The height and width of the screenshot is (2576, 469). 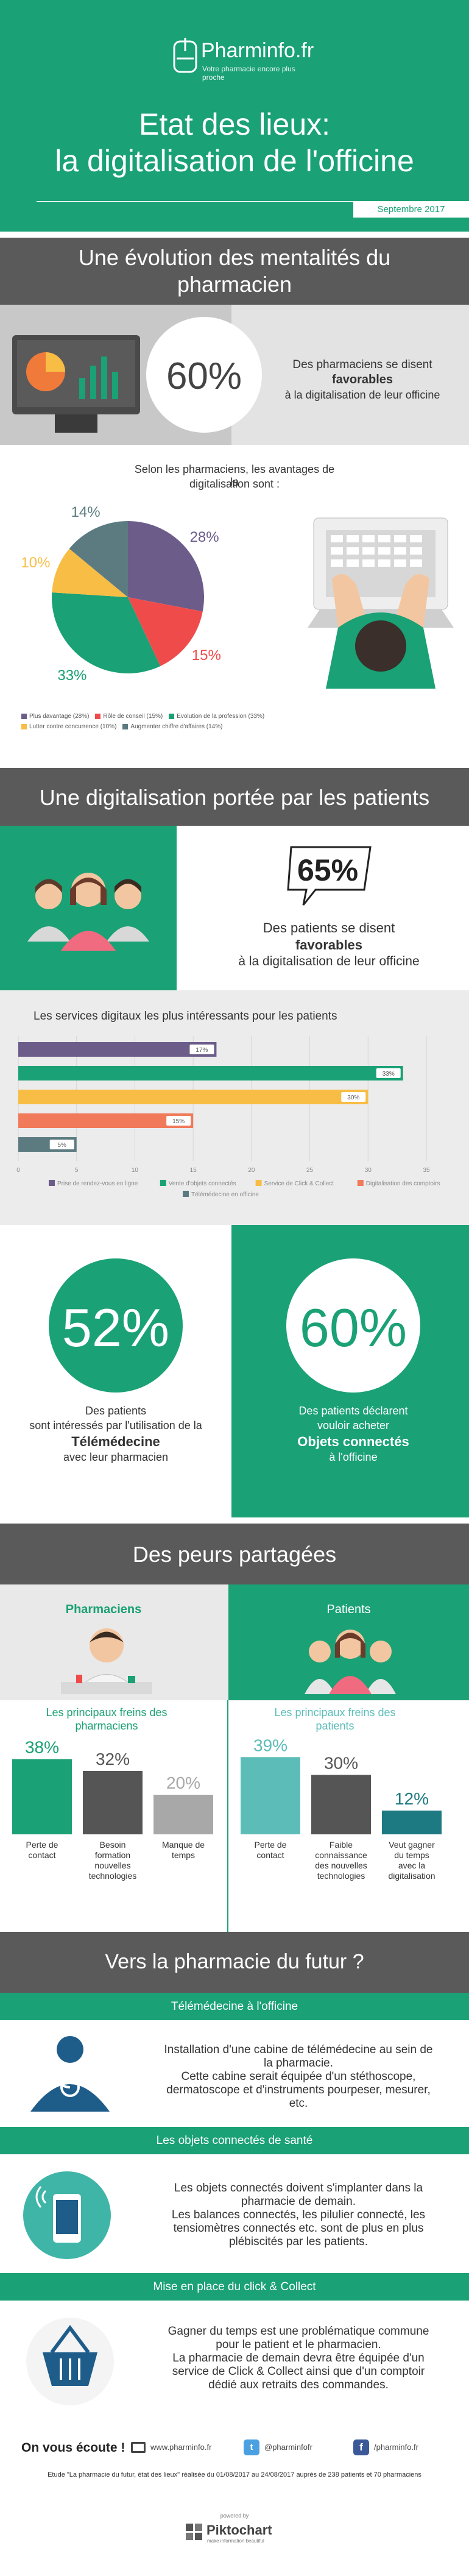 What do you see at coordinates (362, 395) in the screenshot?
I see `stat-60-text2: à la digitalisation de leur officine` at bounding box center [362, 395].